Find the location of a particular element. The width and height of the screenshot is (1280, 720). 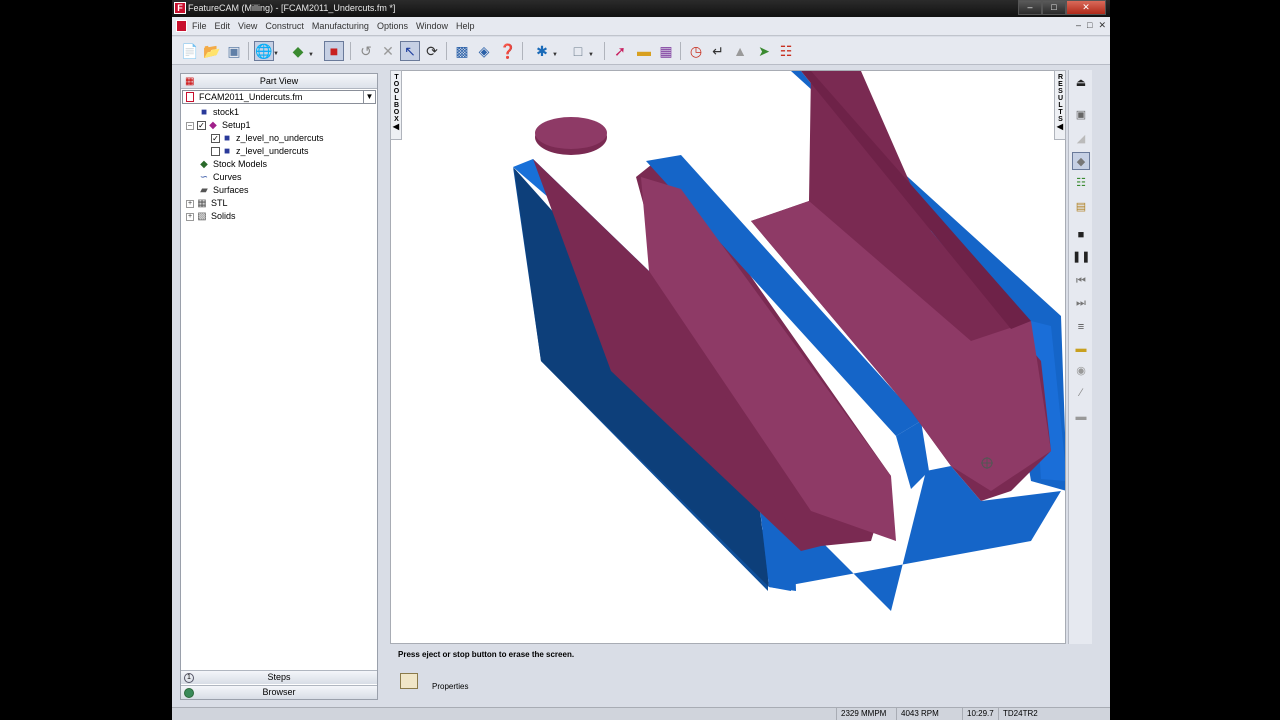

menu-window: Window is located at coordinates (432, 26).